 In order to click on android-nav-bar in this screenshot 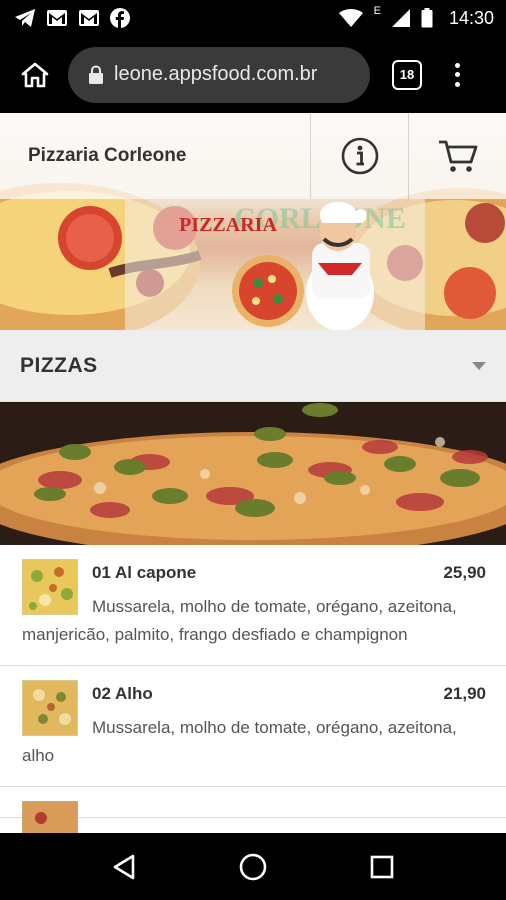, I will do `click(253, 866)`.